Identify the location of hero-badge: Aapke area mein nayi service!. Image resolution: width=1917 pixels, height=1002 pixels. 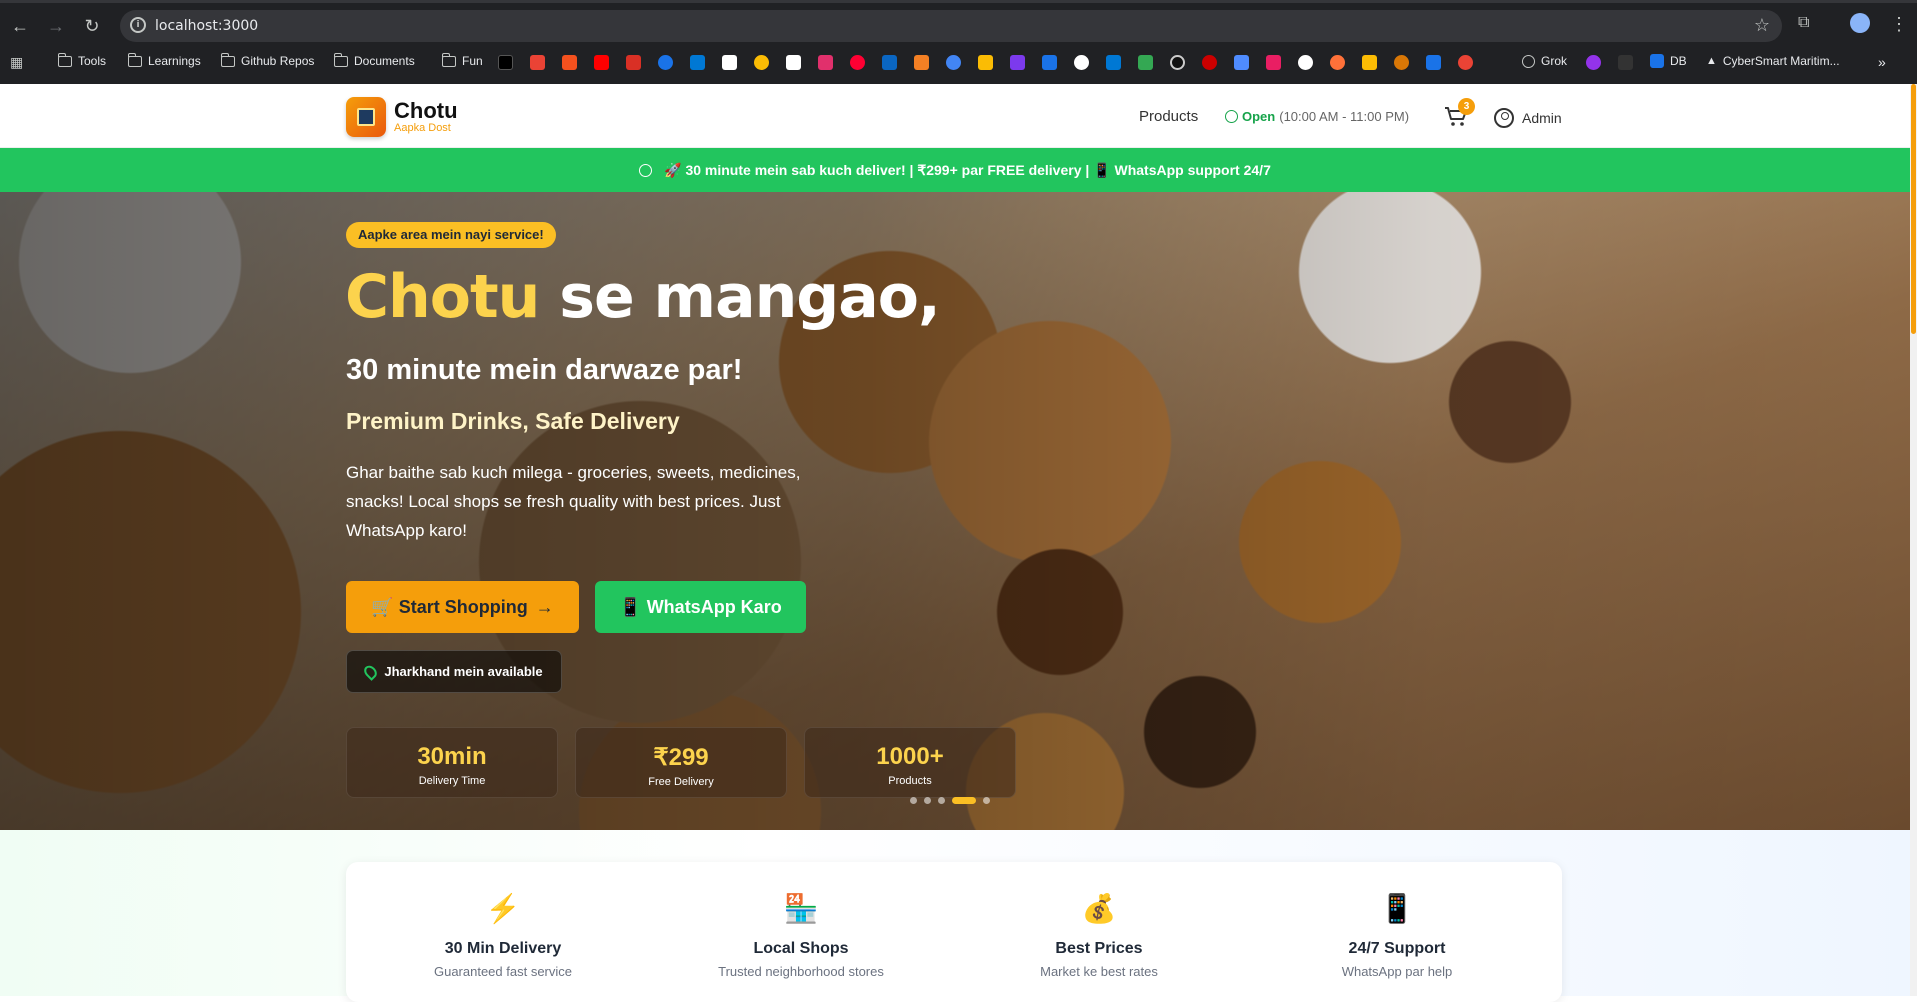
(451, 235).